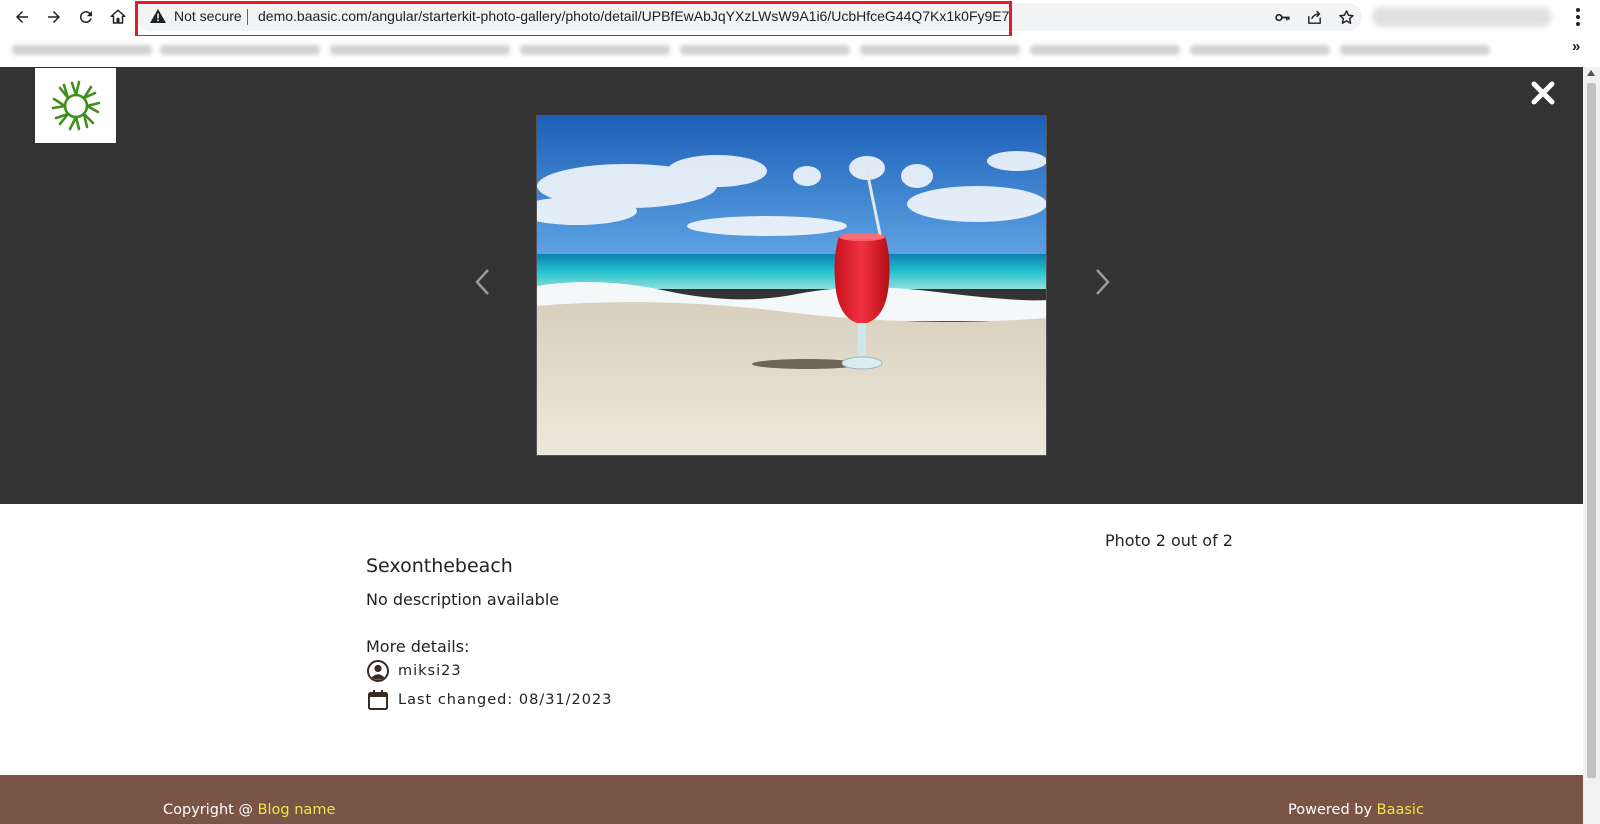 This screenshot has height=824, width=1600. What do you see at coordinates (573, 19) in the screenshot?
I see `address-highlight-box` at bounding box center [573, 19].